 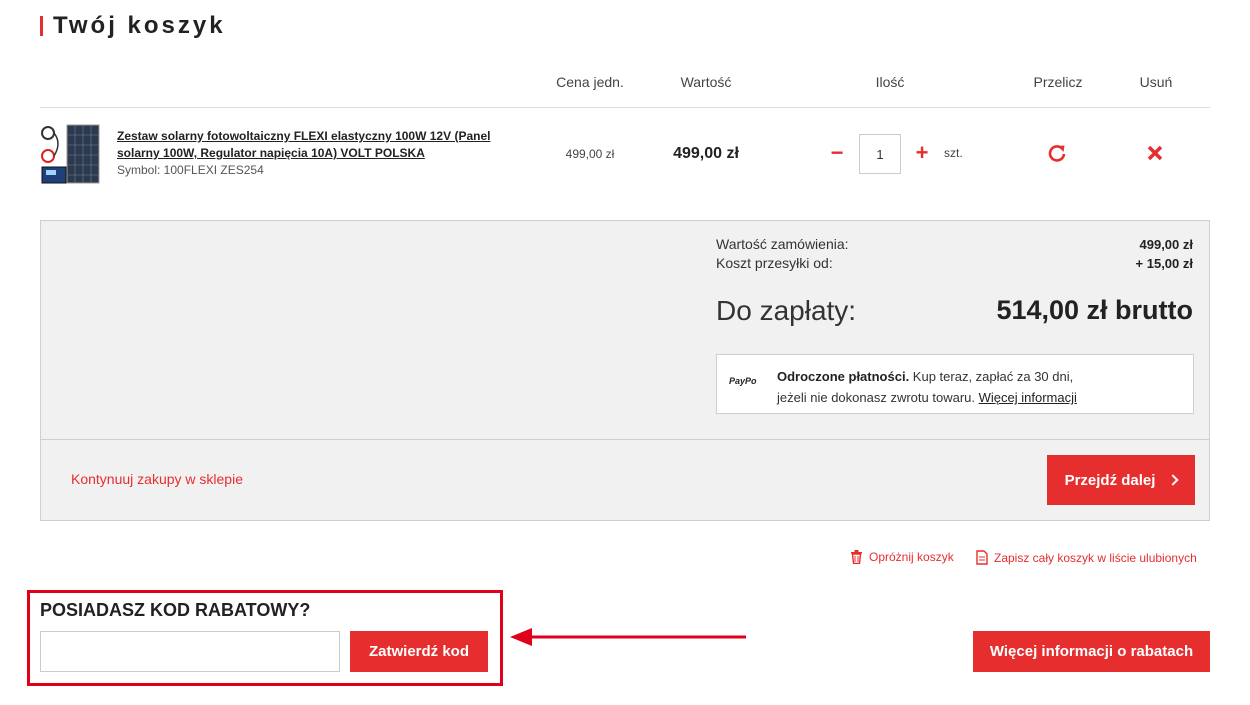 What do you see at coordinates (139, 25) in the screenshot?
I see `page-title-text: Twój koszyk` at bounding box center [139, 25].